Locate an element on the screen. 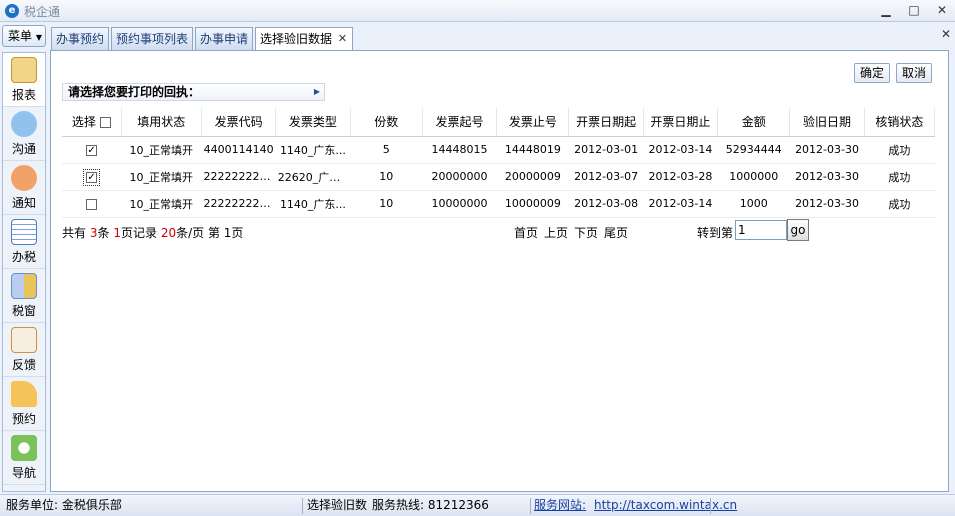  sidebar-item-booking: 预约 is located at coordinates (24, 404).